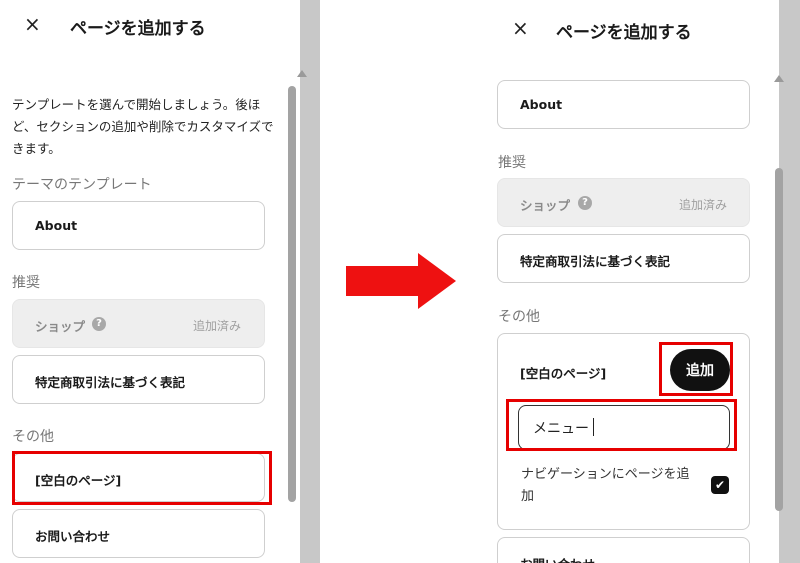  What do you see at coordinates (142, 478) in the screenshot?
I see `highlight-box-blank-page` at bounding box center [142, 478].